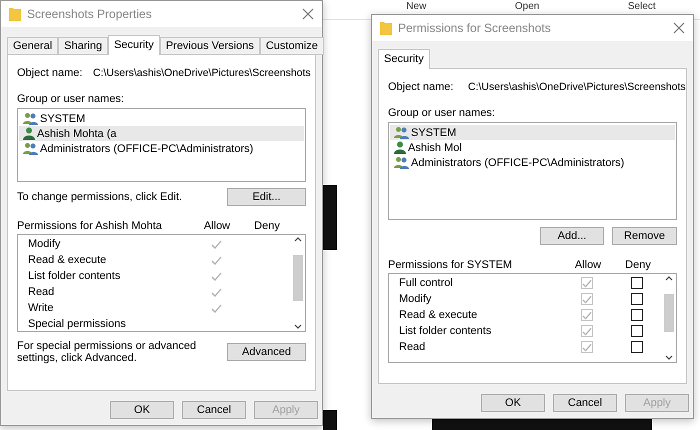 The image size is (700, 430). Describe the element at coordinates (90, 226) in the screenshot. I see `permissions-label: Permissions for Ashish Mohta` at that location.